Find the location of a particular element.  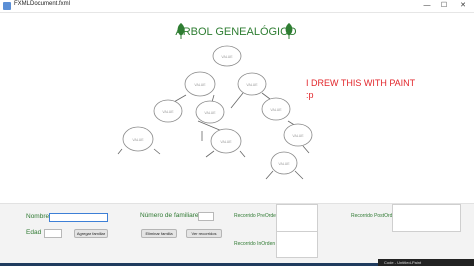

tree-title: ÁRBOL GENEALÓGICO is located at coordinates (236, 31).